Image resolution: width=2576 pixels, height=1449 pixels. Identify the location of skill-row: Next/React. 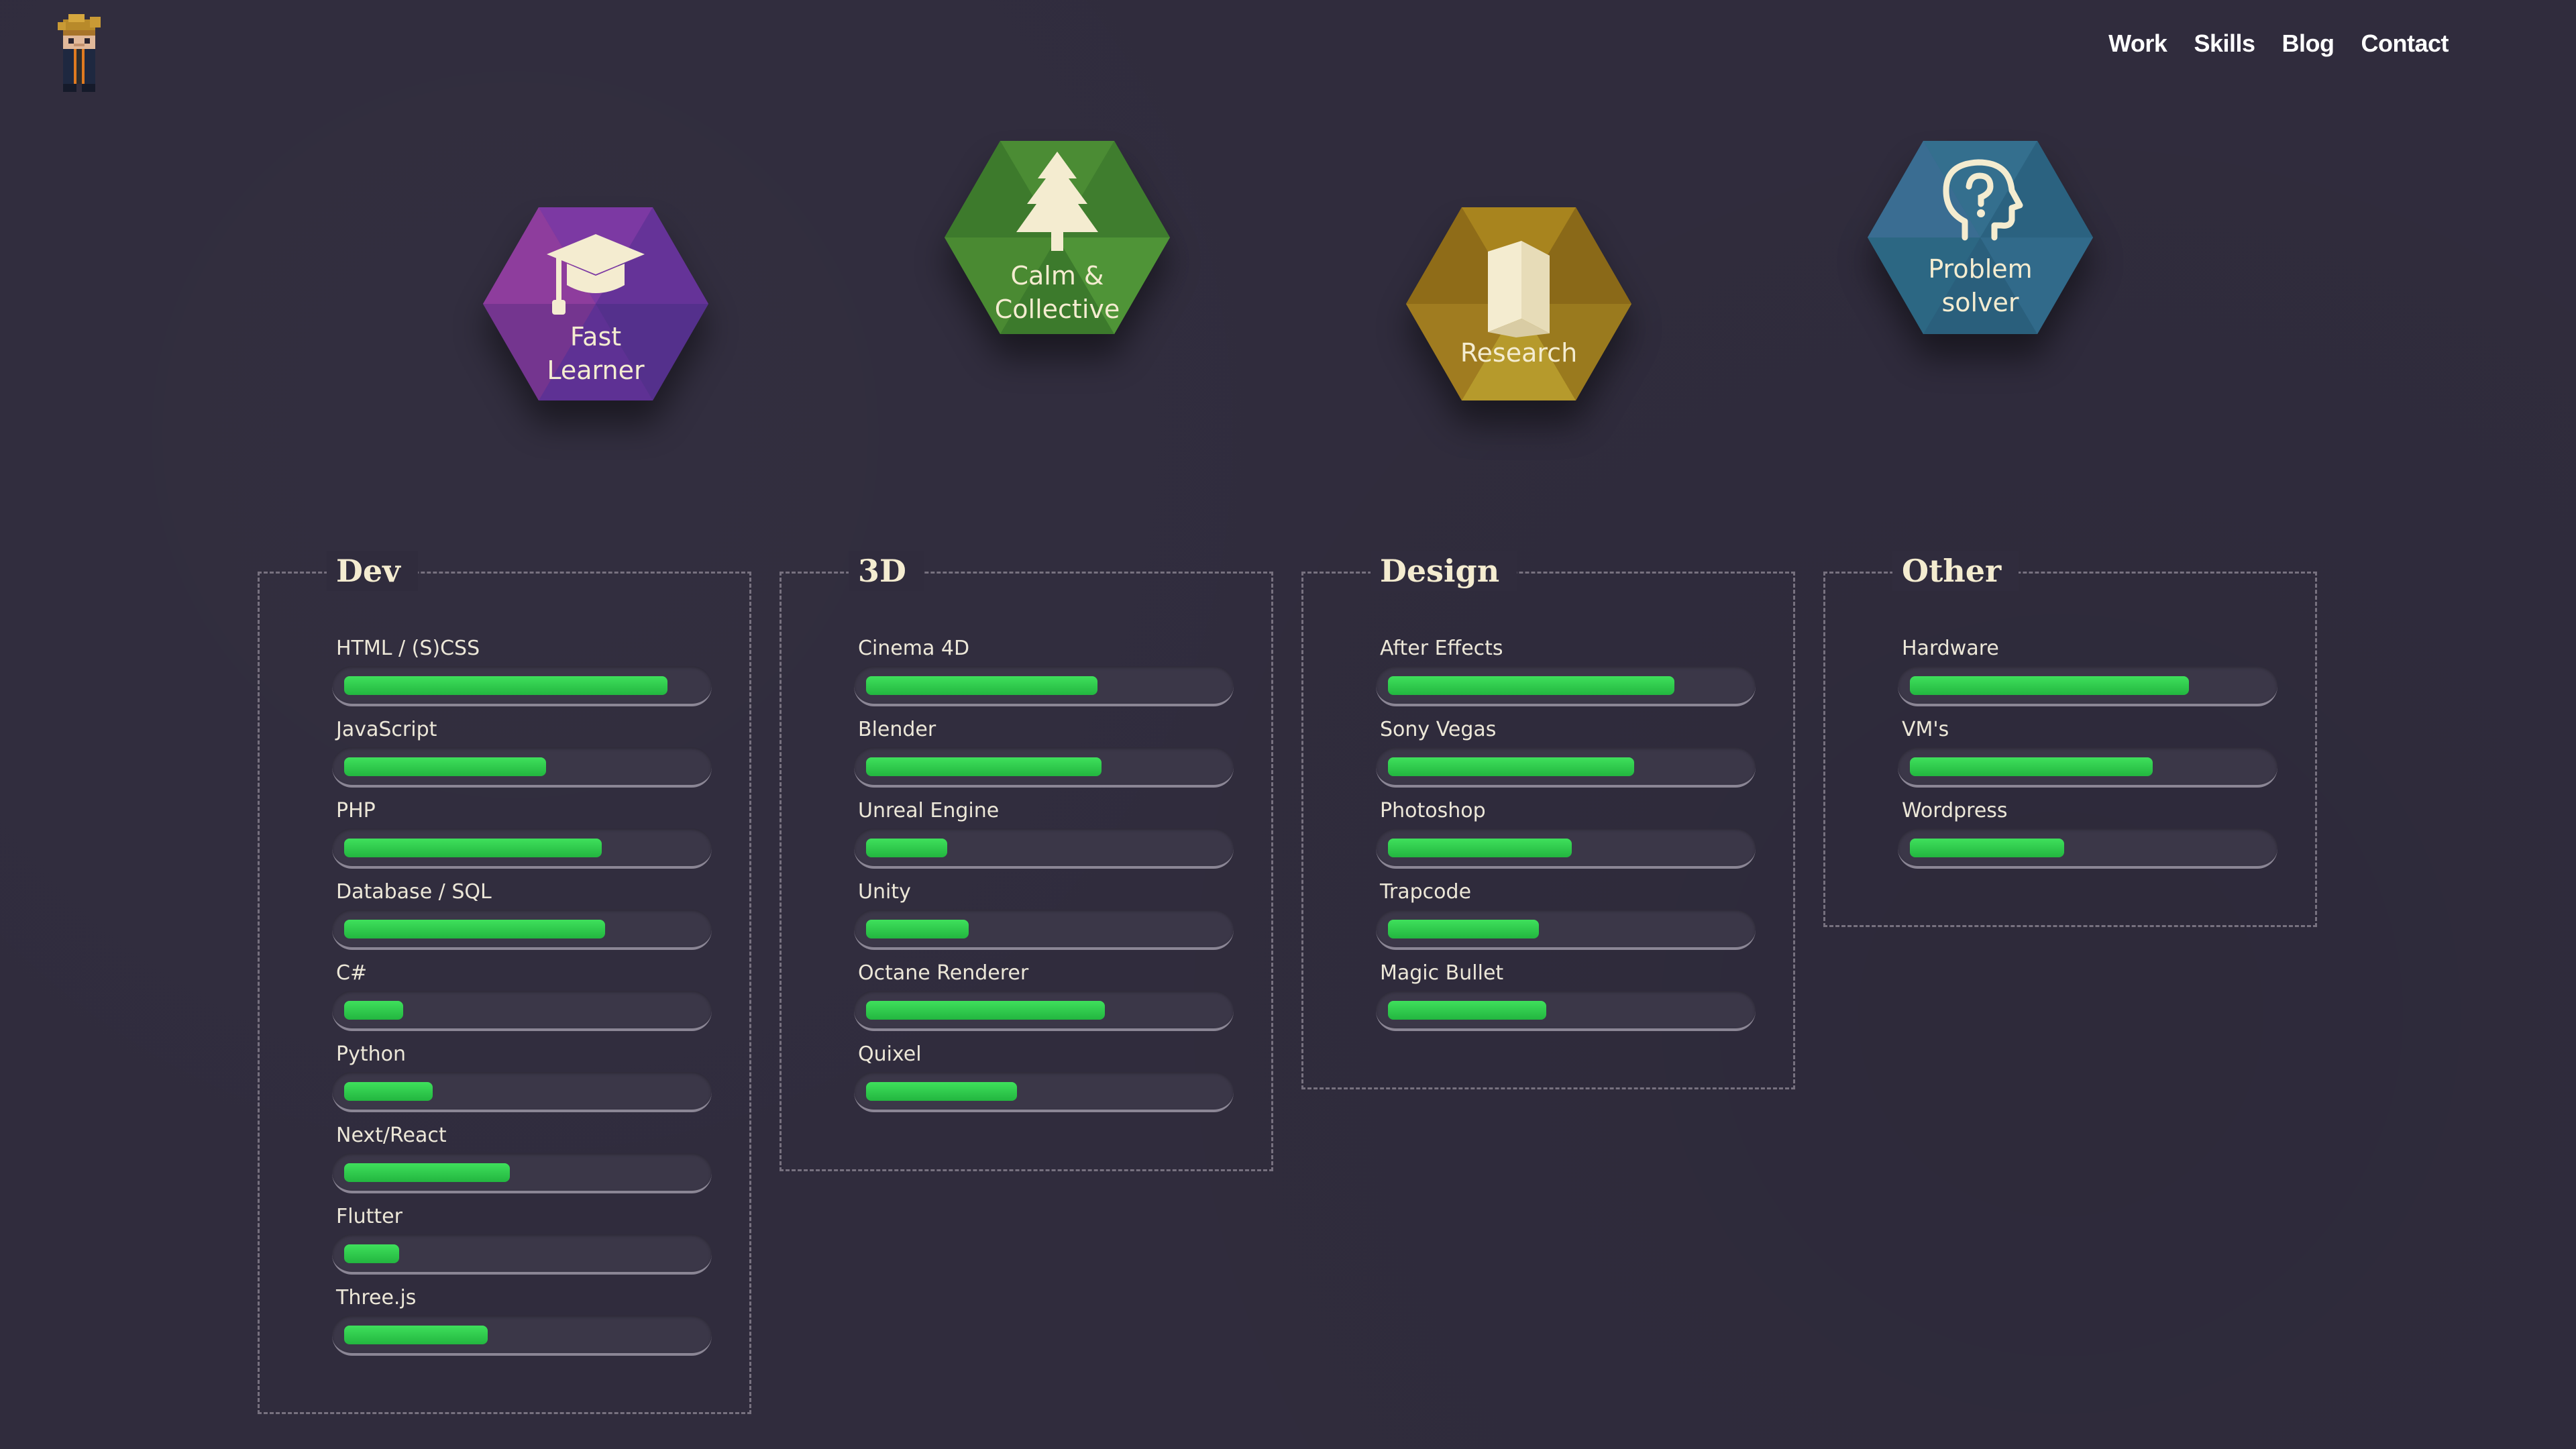
(522, 1158).